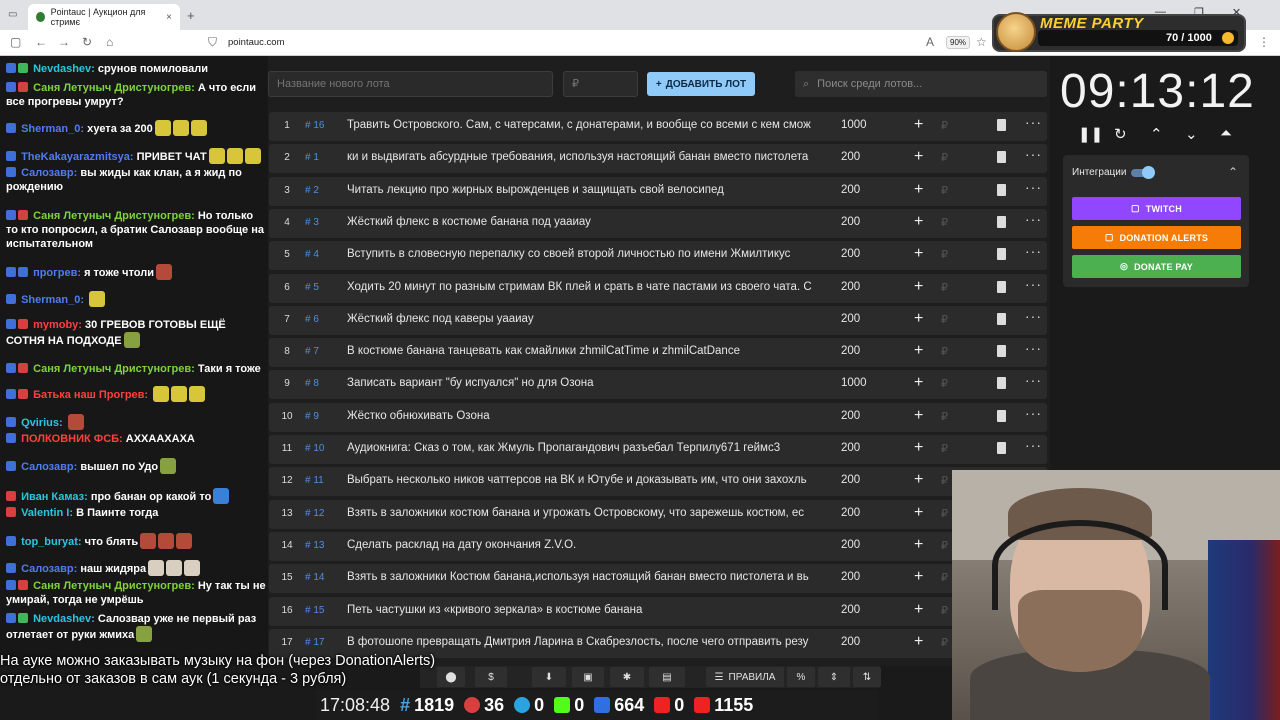 Image resolution: width=1280 pixels, height=720 pixels. Describe the element at coordinates (930, 42) in the screenshot. I see `translate-icon: A` at that location.